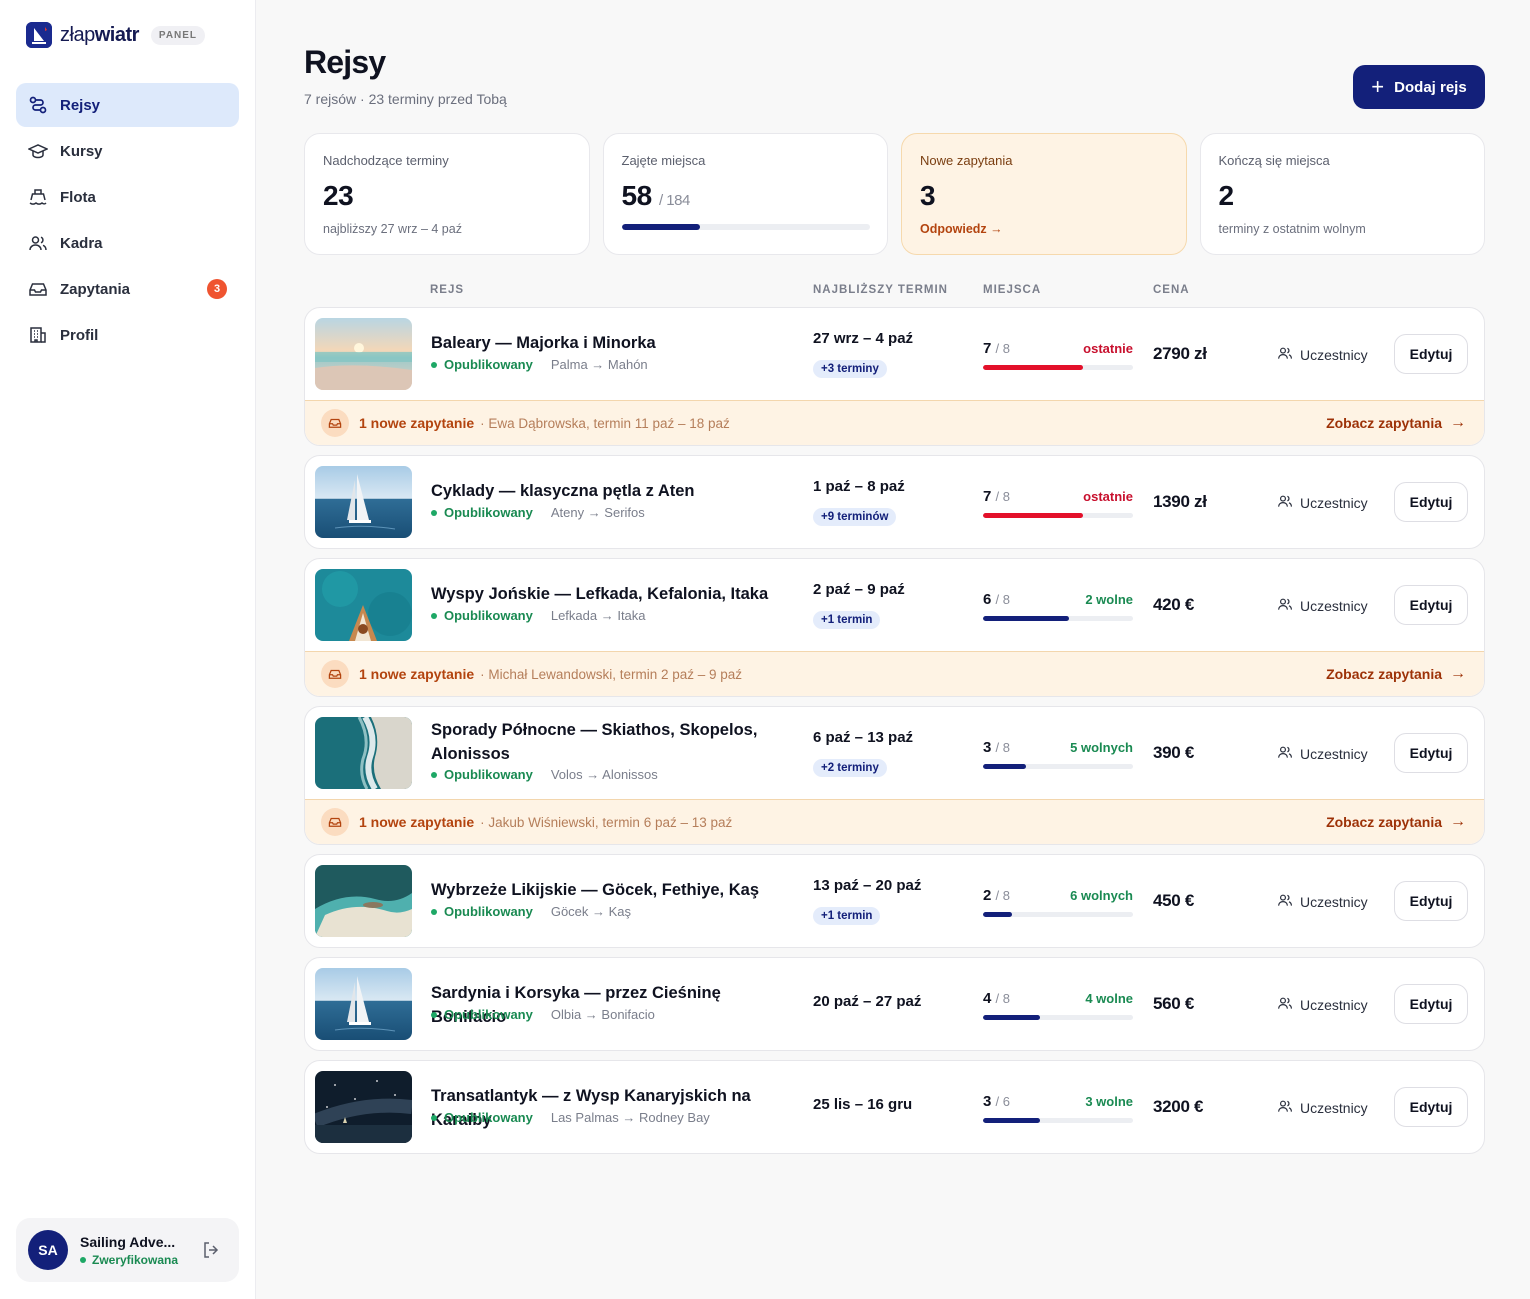 This screenshot has height=1299, width=1530. What do you see at coordinates (335, 822) in the screenshot?
I see `inbox-icon` at bounding box center [335, 822].